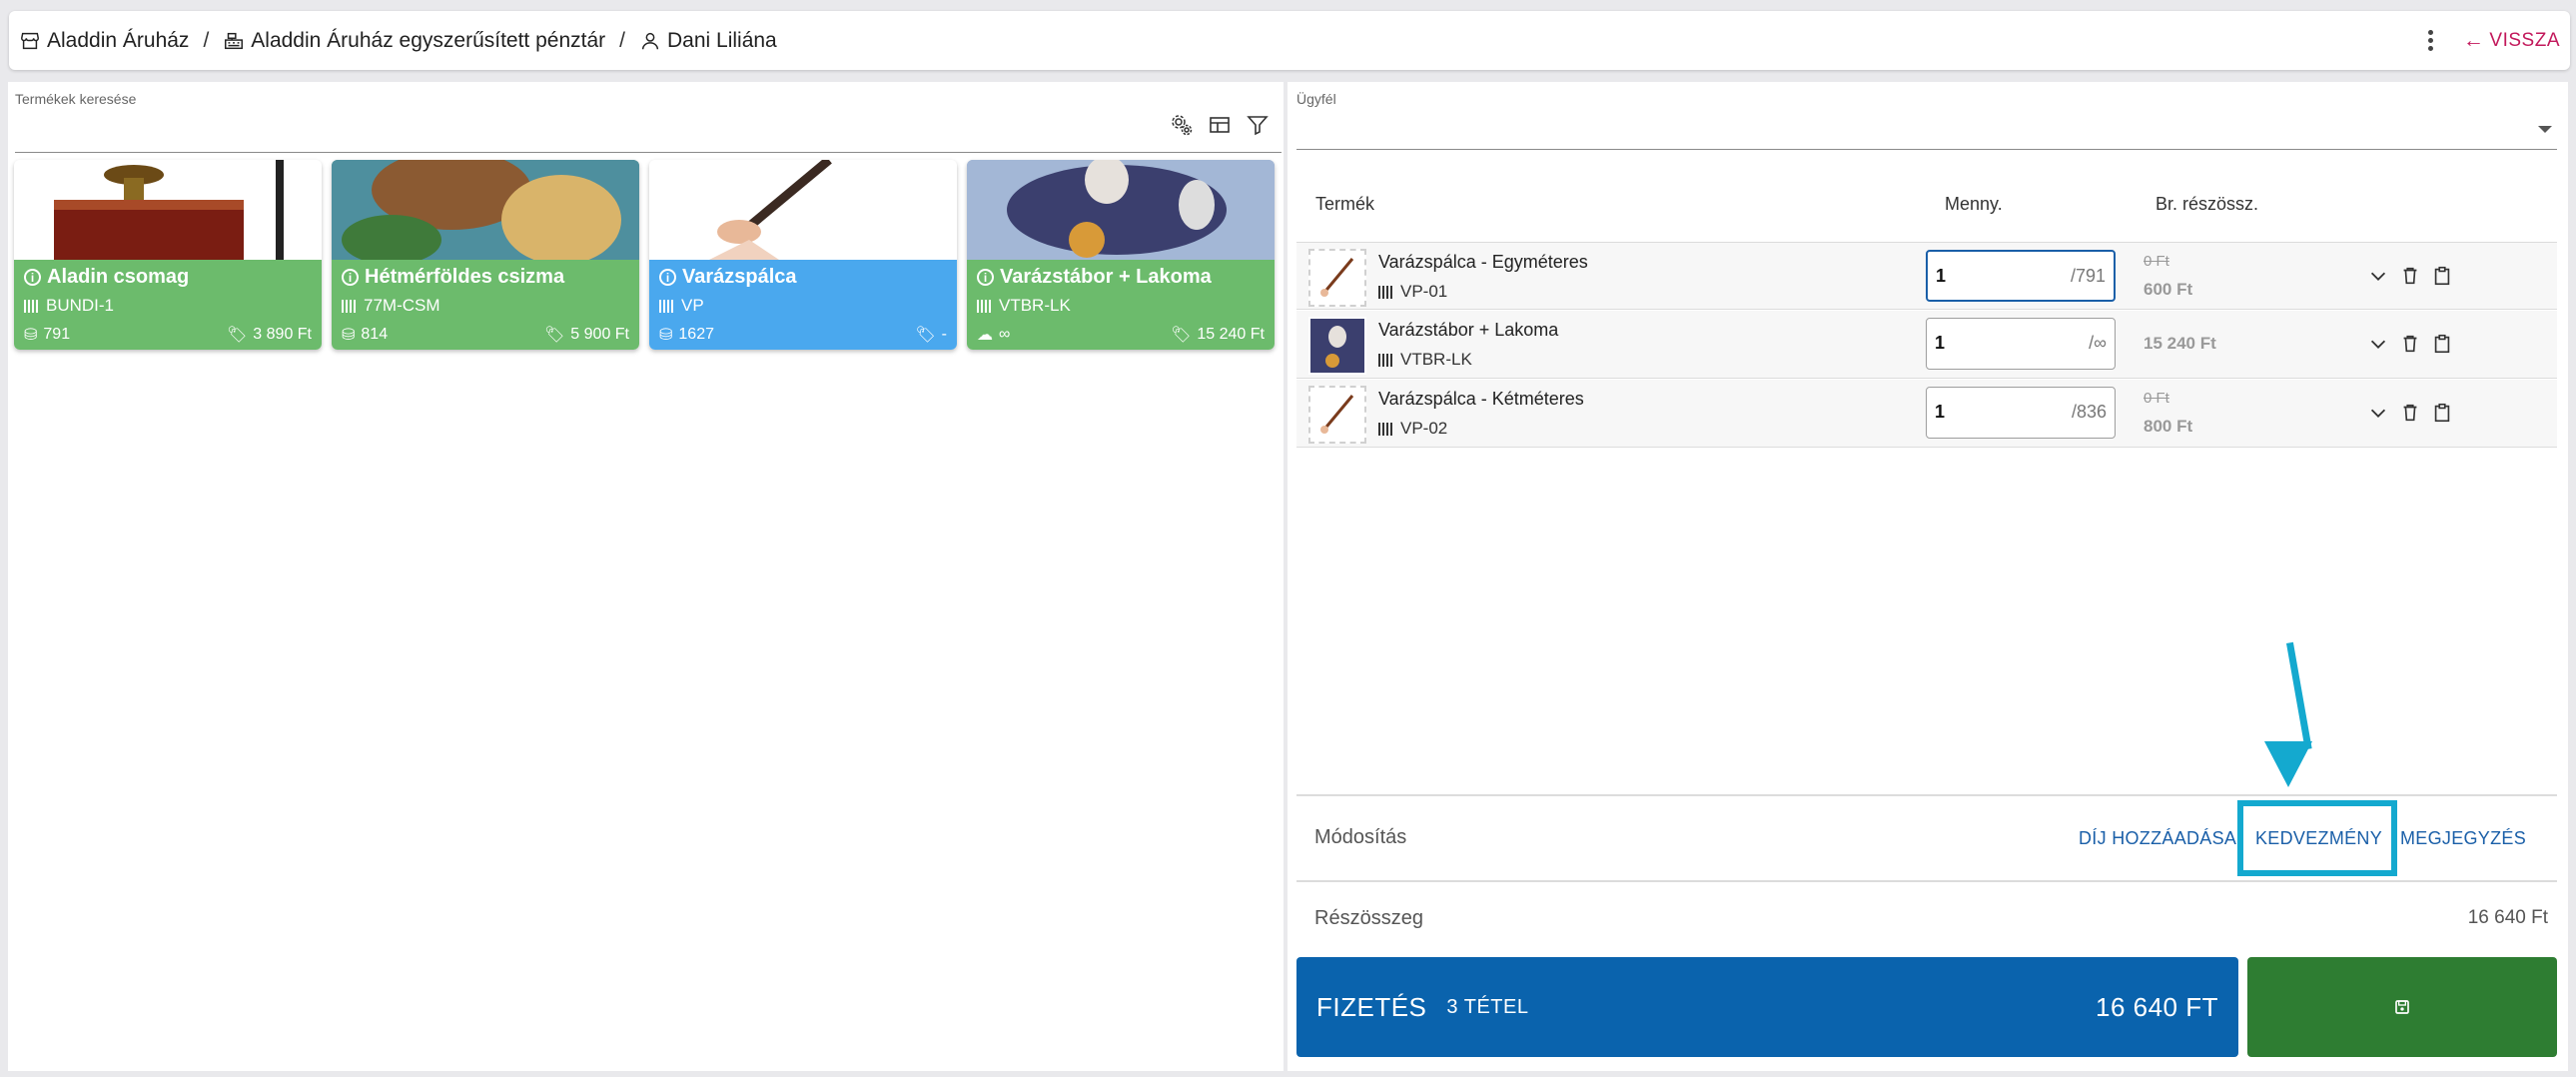 Image resolution: width=2576 pixels, height=1077 pixels. What do you see at coordinates (1488, 1006) in the screenshot?
I see `item-count: 3 TÉTEL` at bounding box center [1488, 1006].